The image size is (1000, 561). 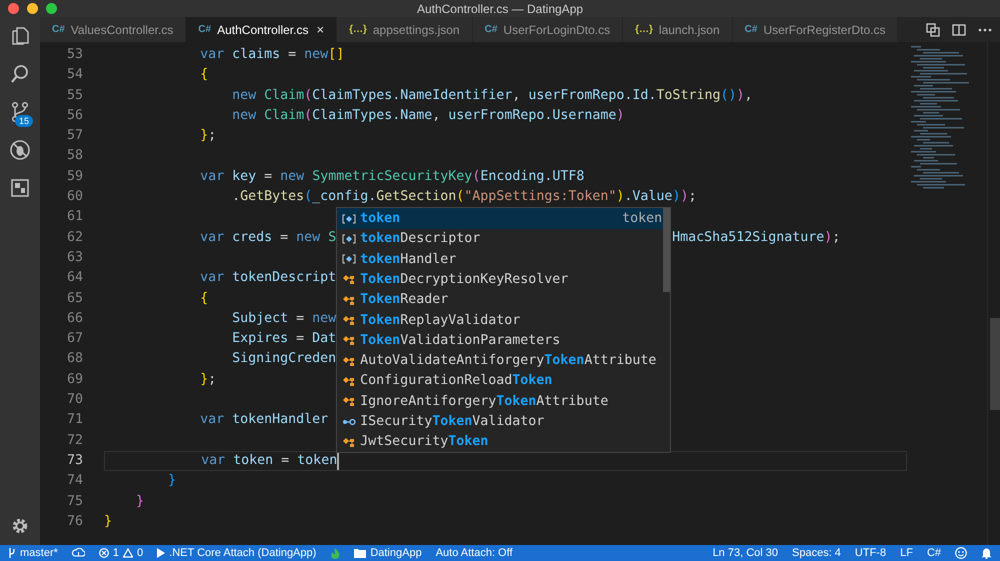 I want to click on code-text: var key = new SymmetricSecurityKey(Encoding.UTF8, so click(x=391, y=177).